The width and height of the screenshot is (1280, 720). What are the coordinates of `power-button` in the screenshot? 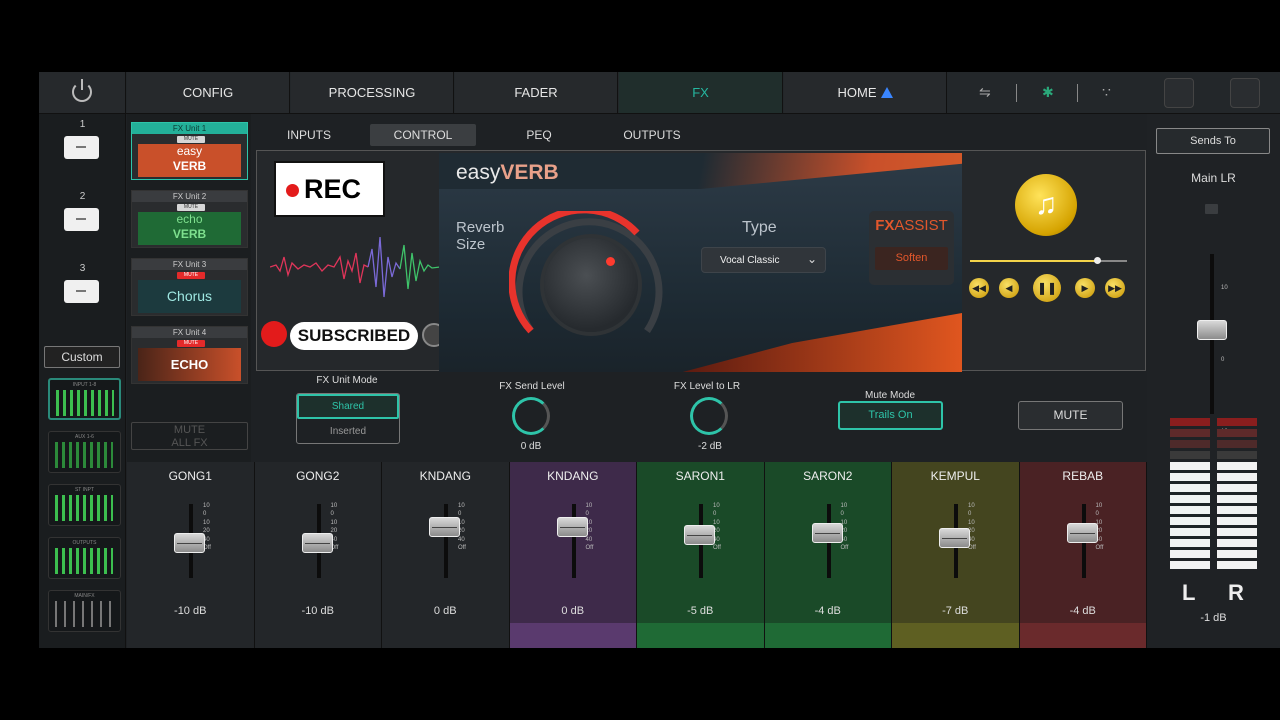 It's located at (82, 92).